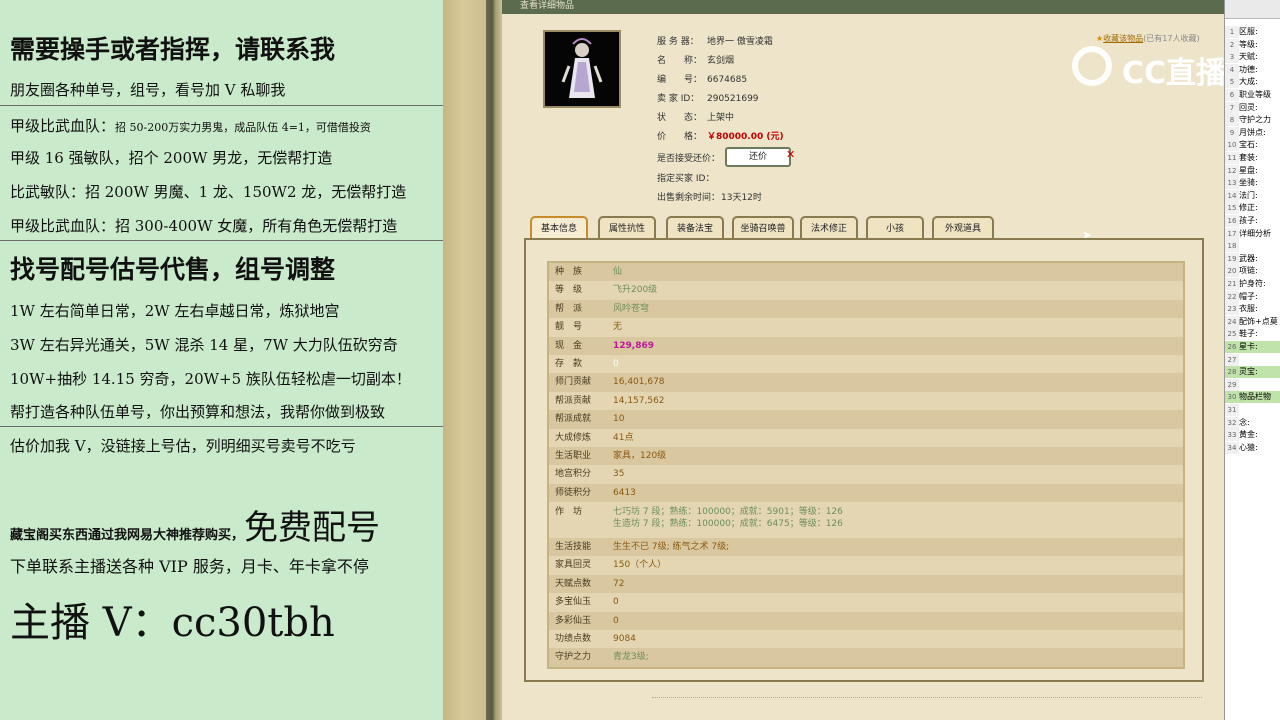 The width and height of the screenshot is (1280, 720). What do you see at coordinates (1252, 233) in the screenshot?
I see `sheet-row: 17 详细分析` at bounding box center [1252, 233].